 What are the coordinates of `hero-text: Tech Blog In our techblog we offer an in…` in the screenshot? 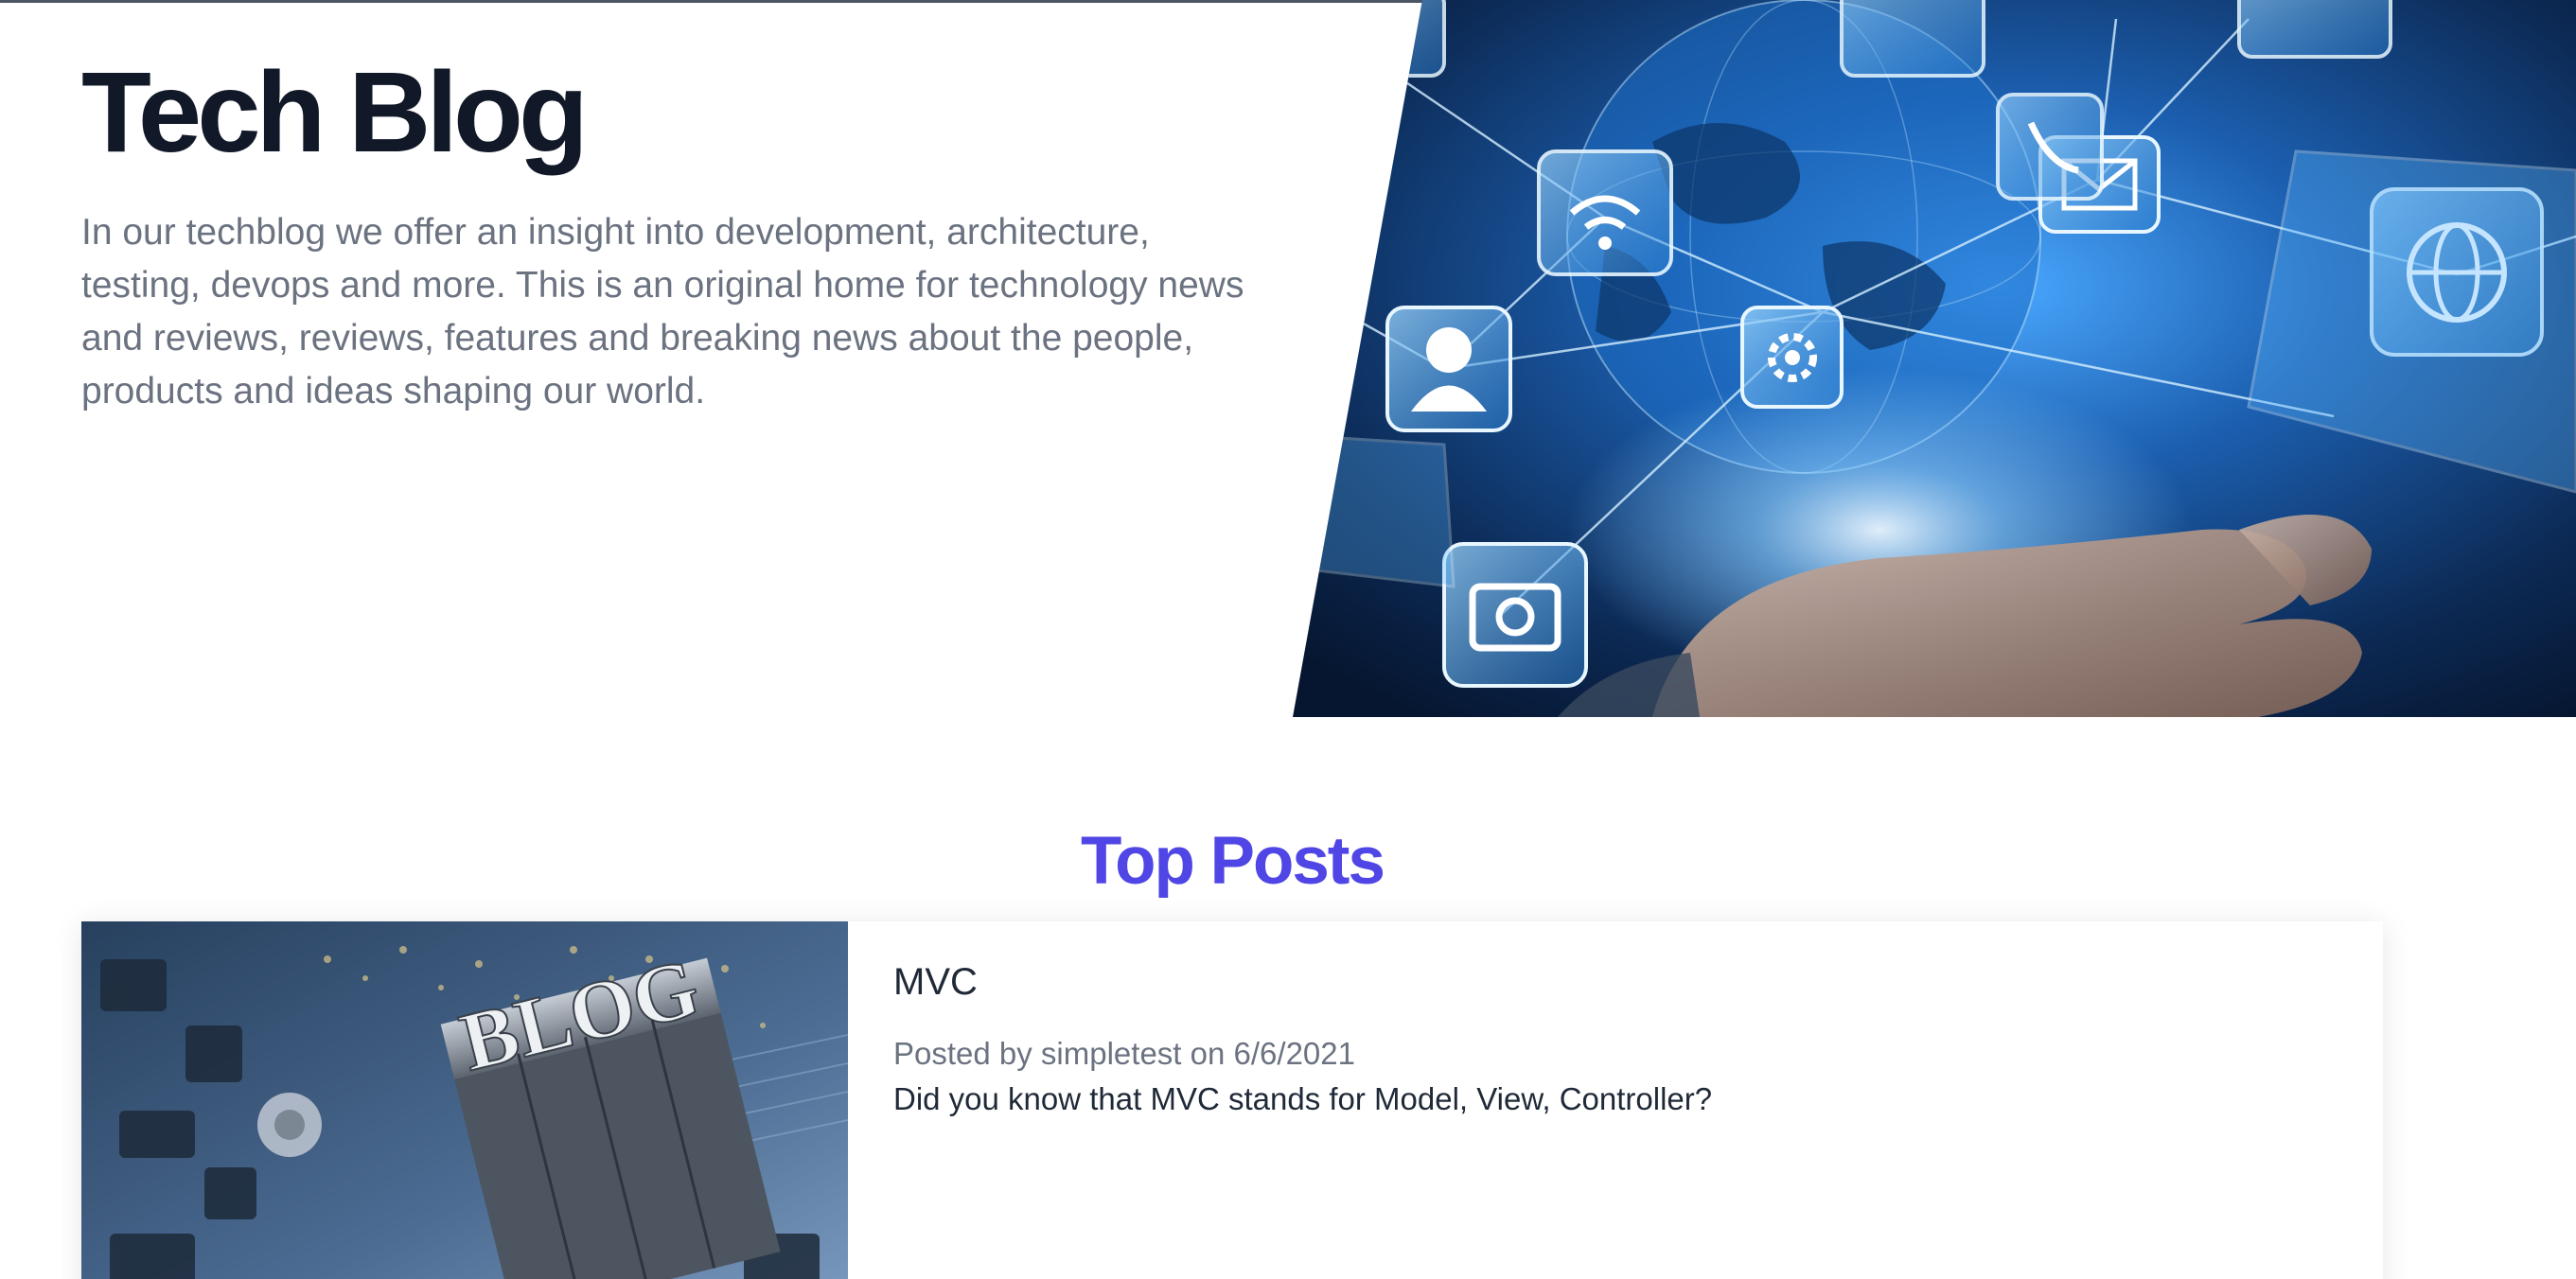 It's located at (691, 233).